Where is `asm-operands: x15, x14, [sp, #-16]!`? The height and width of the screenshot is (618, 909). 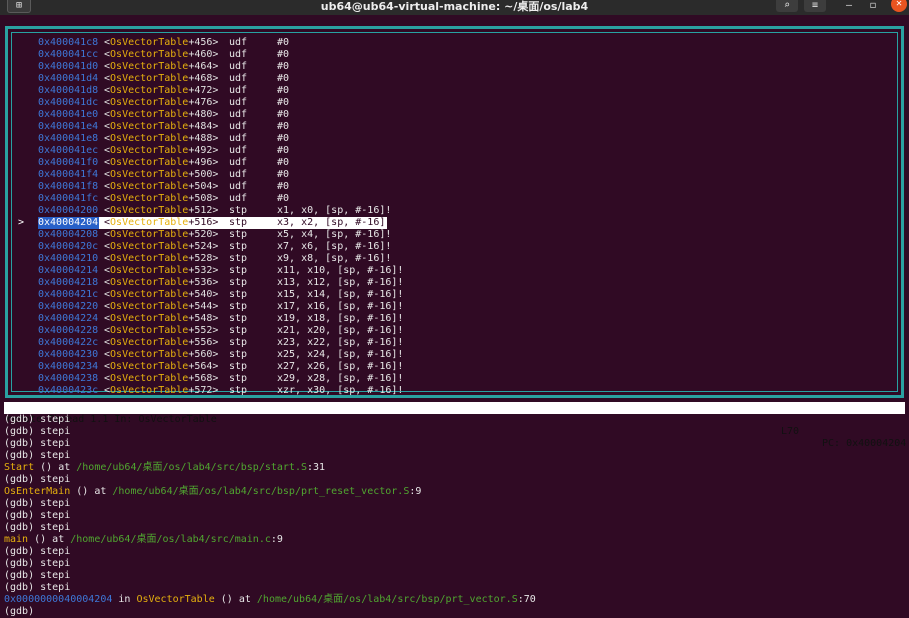 asm-operands: x15, x14, [sp, #-16]! is located at coordinates (340, 294).